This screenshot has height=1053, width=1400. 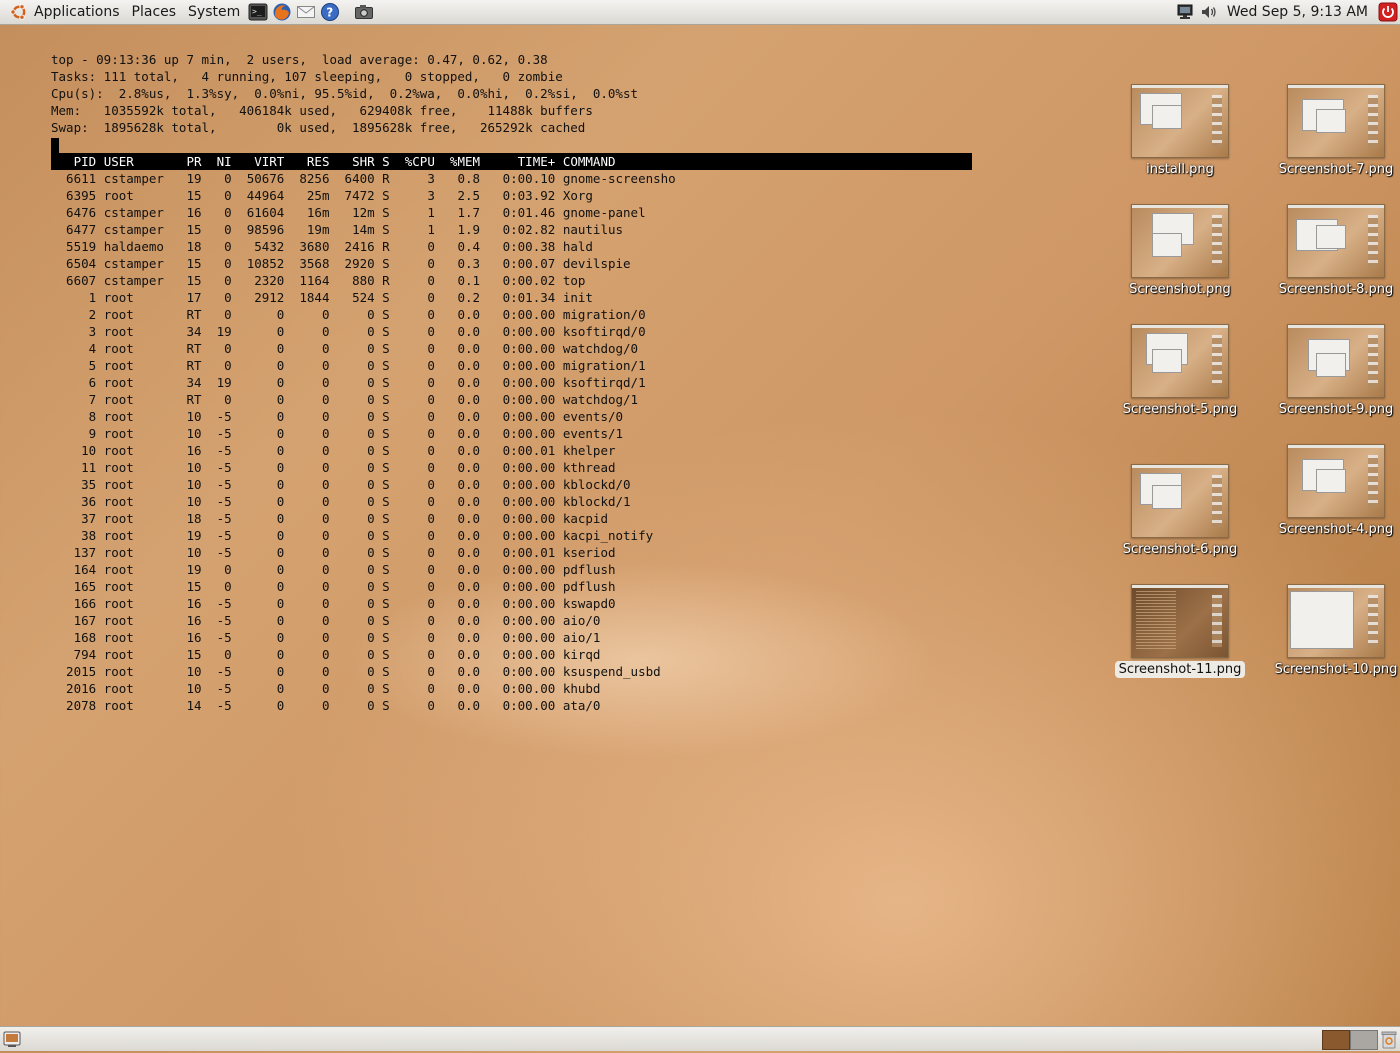 What do you see at coordinates (81, 603) in the screenshot?
I see `cell-pid: 166` at bounding box center [81, 603].